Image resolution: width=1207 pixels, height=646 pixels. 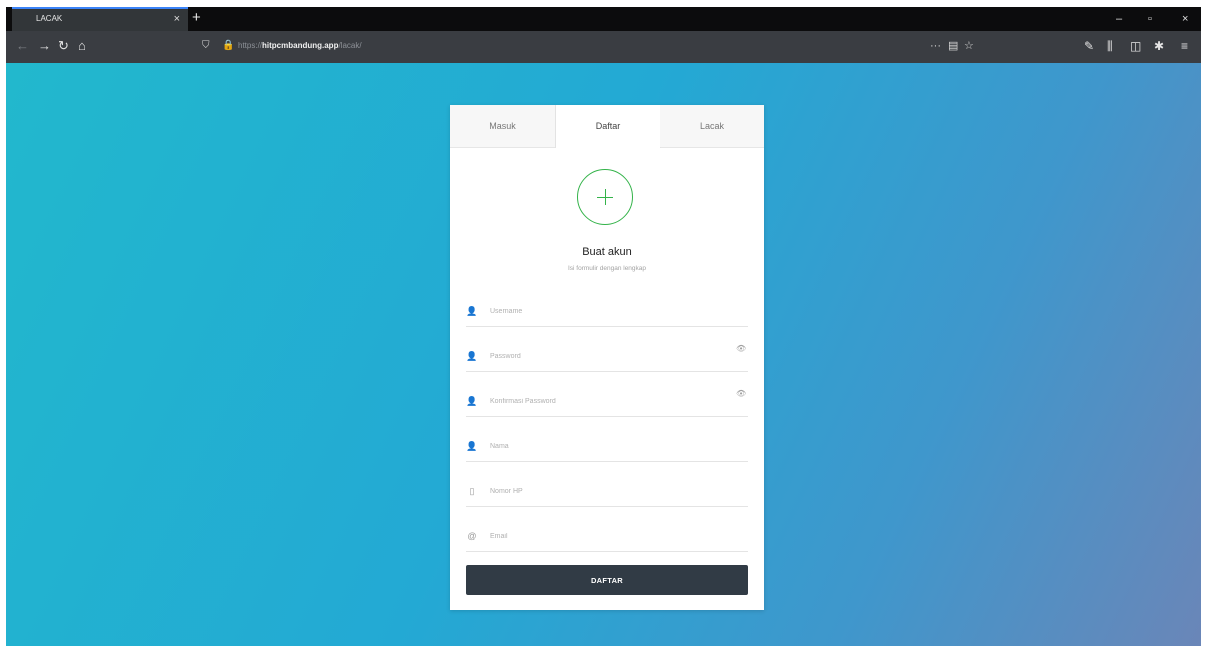 What do you see at coordinates (82, 46) in the screenshot?
I see `home-icon: ⌂` at bounding box center [82, 46].